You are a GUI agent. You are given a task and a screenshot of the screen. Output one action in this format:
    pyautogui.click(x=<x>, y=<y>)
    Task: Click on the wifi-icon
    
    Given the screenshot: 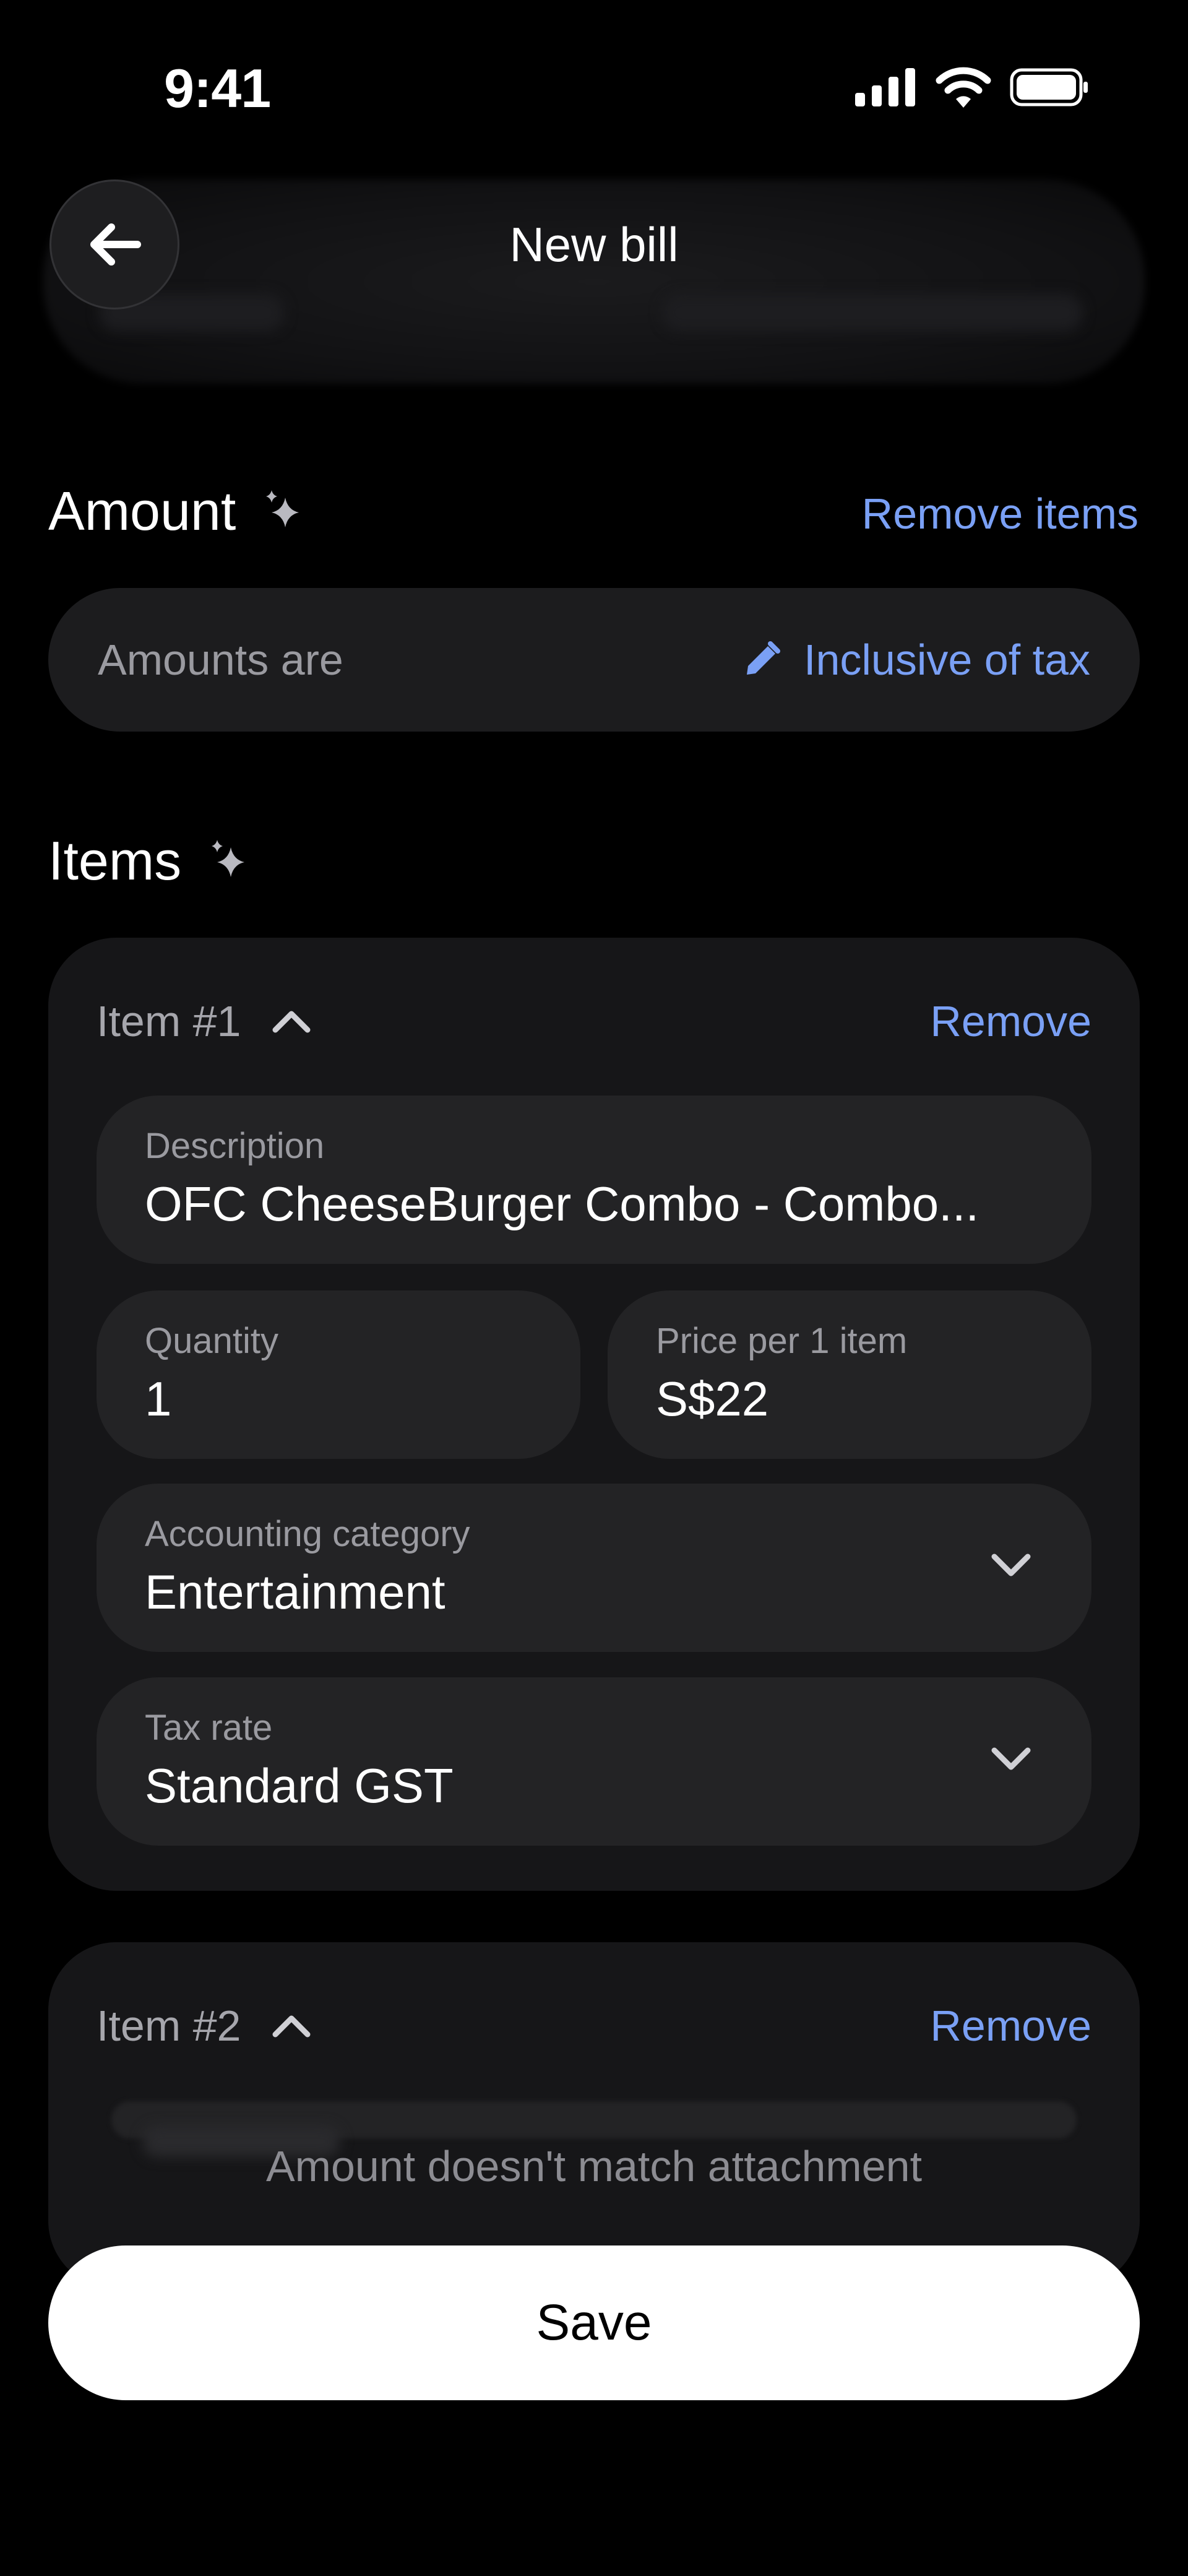 What is the action you would take?
    pyautogui.click(x=963, y=87)
    